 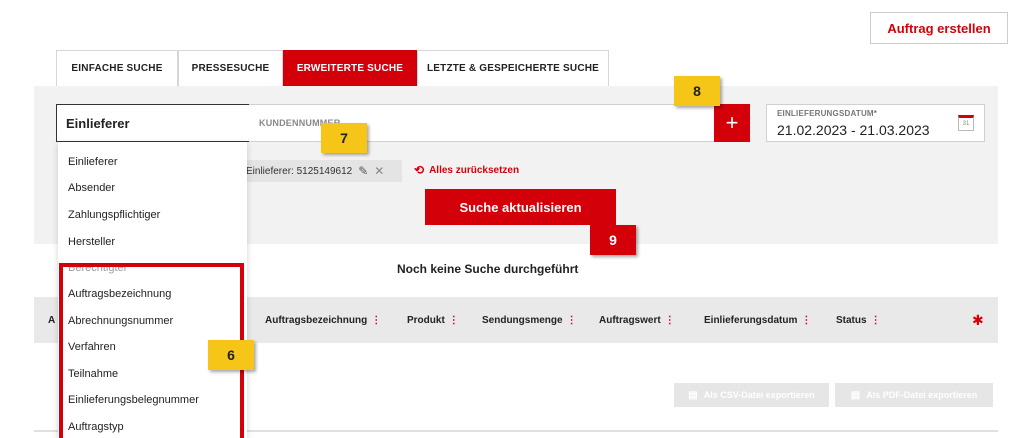 I want to click on edit-icon: ✎, so click(x=363, y=171).